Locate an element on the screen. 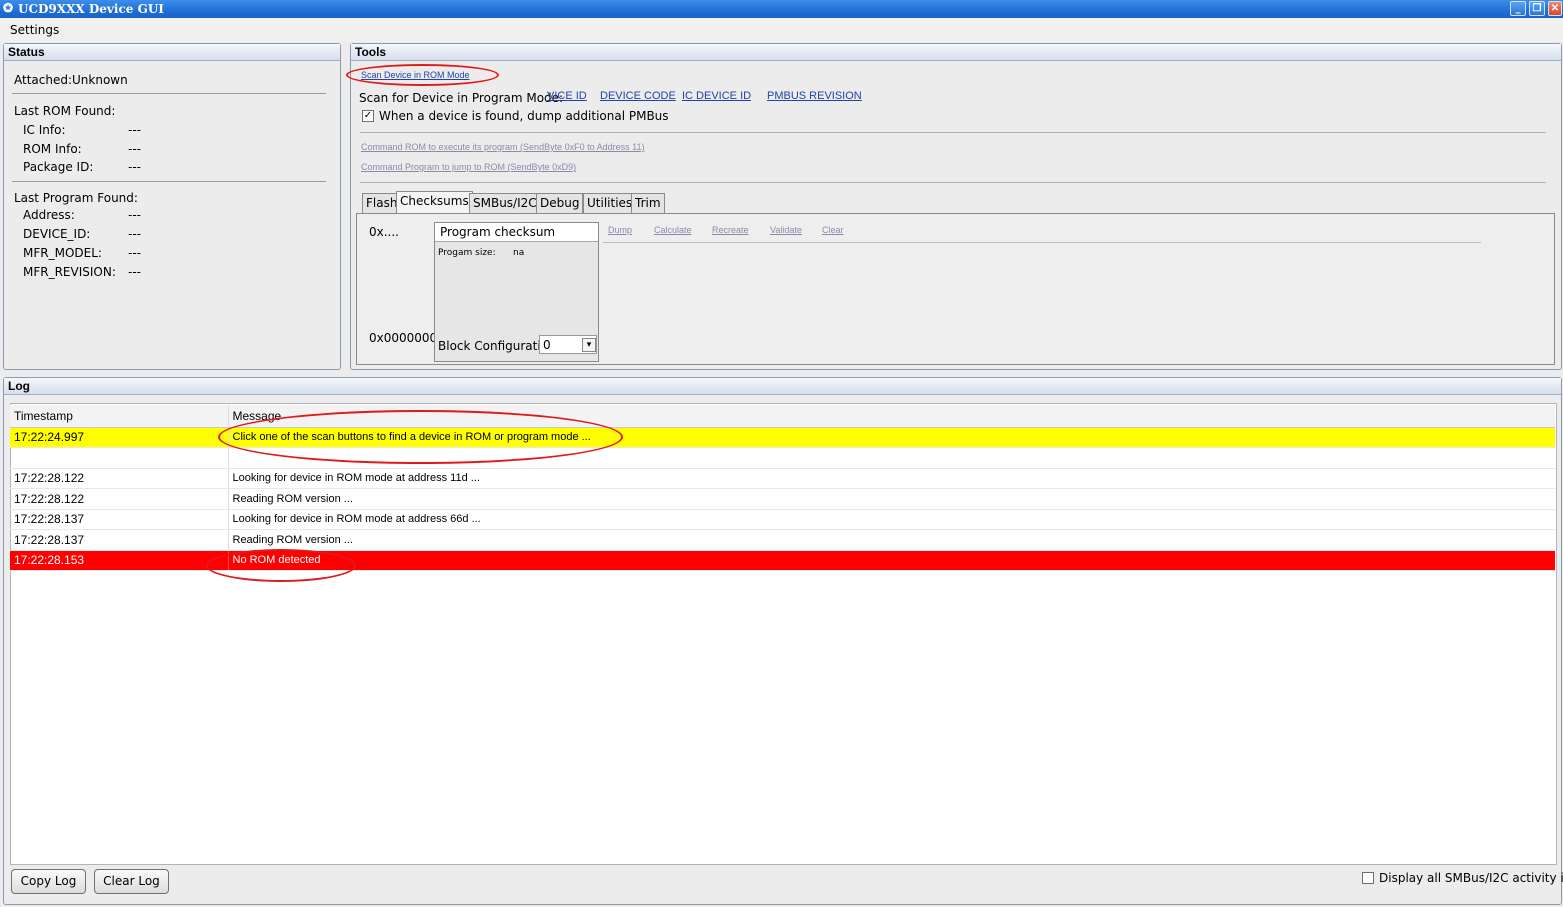  log-message is located at coordinates (891, 458).